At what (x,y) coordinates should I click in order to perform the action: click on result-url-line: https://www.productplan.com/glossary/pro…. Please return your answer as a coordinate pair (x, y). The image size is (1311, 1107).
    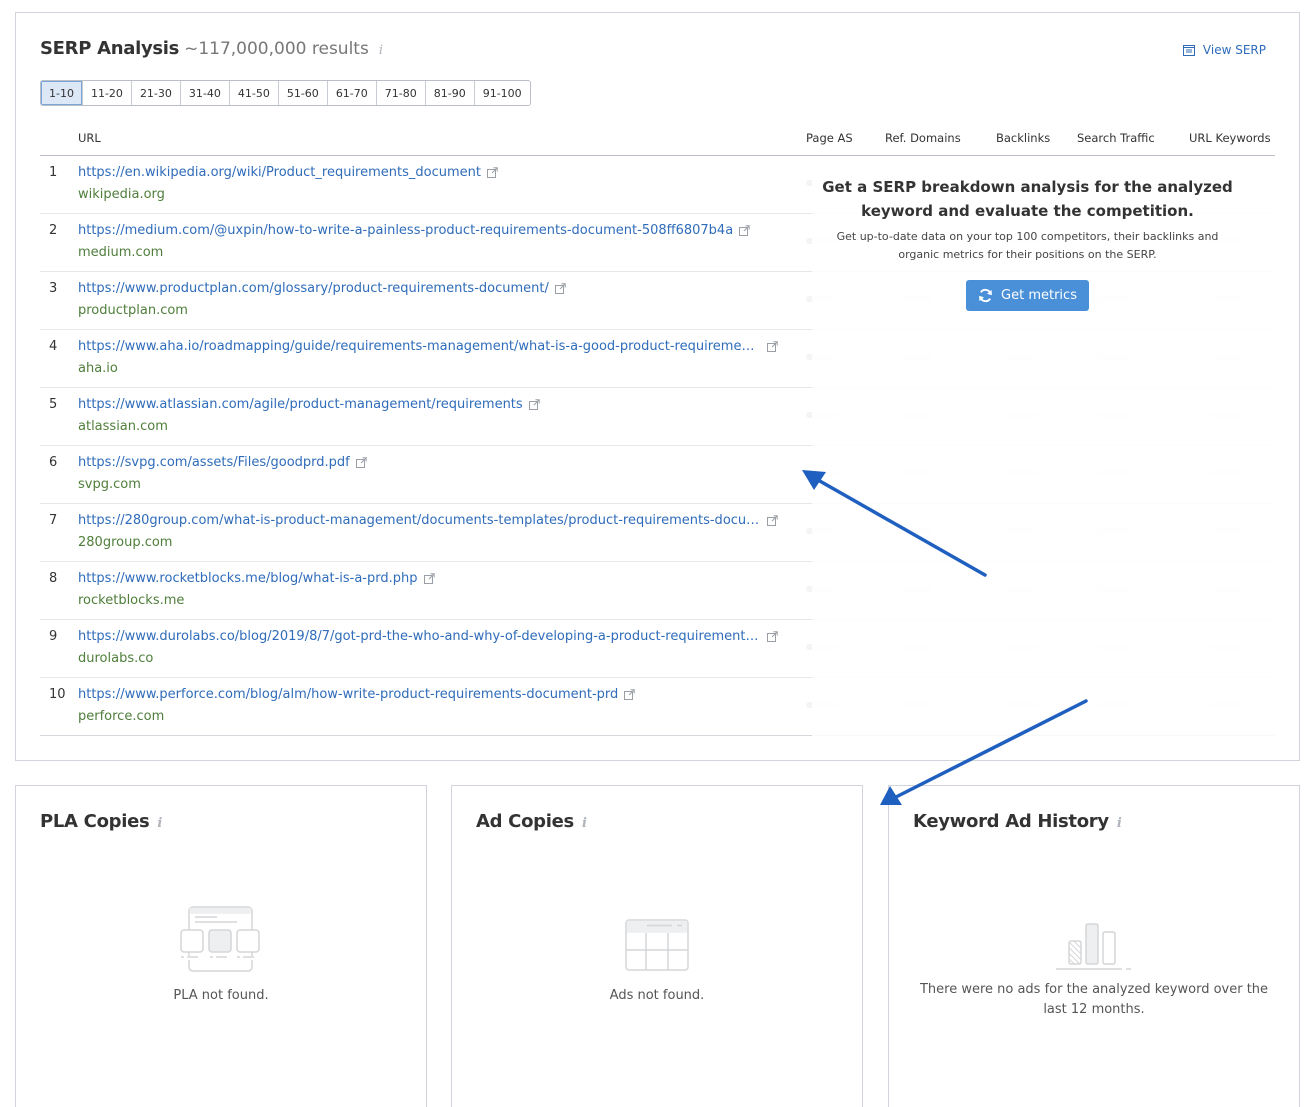
    Looking at the image, I should click on (322, 288).